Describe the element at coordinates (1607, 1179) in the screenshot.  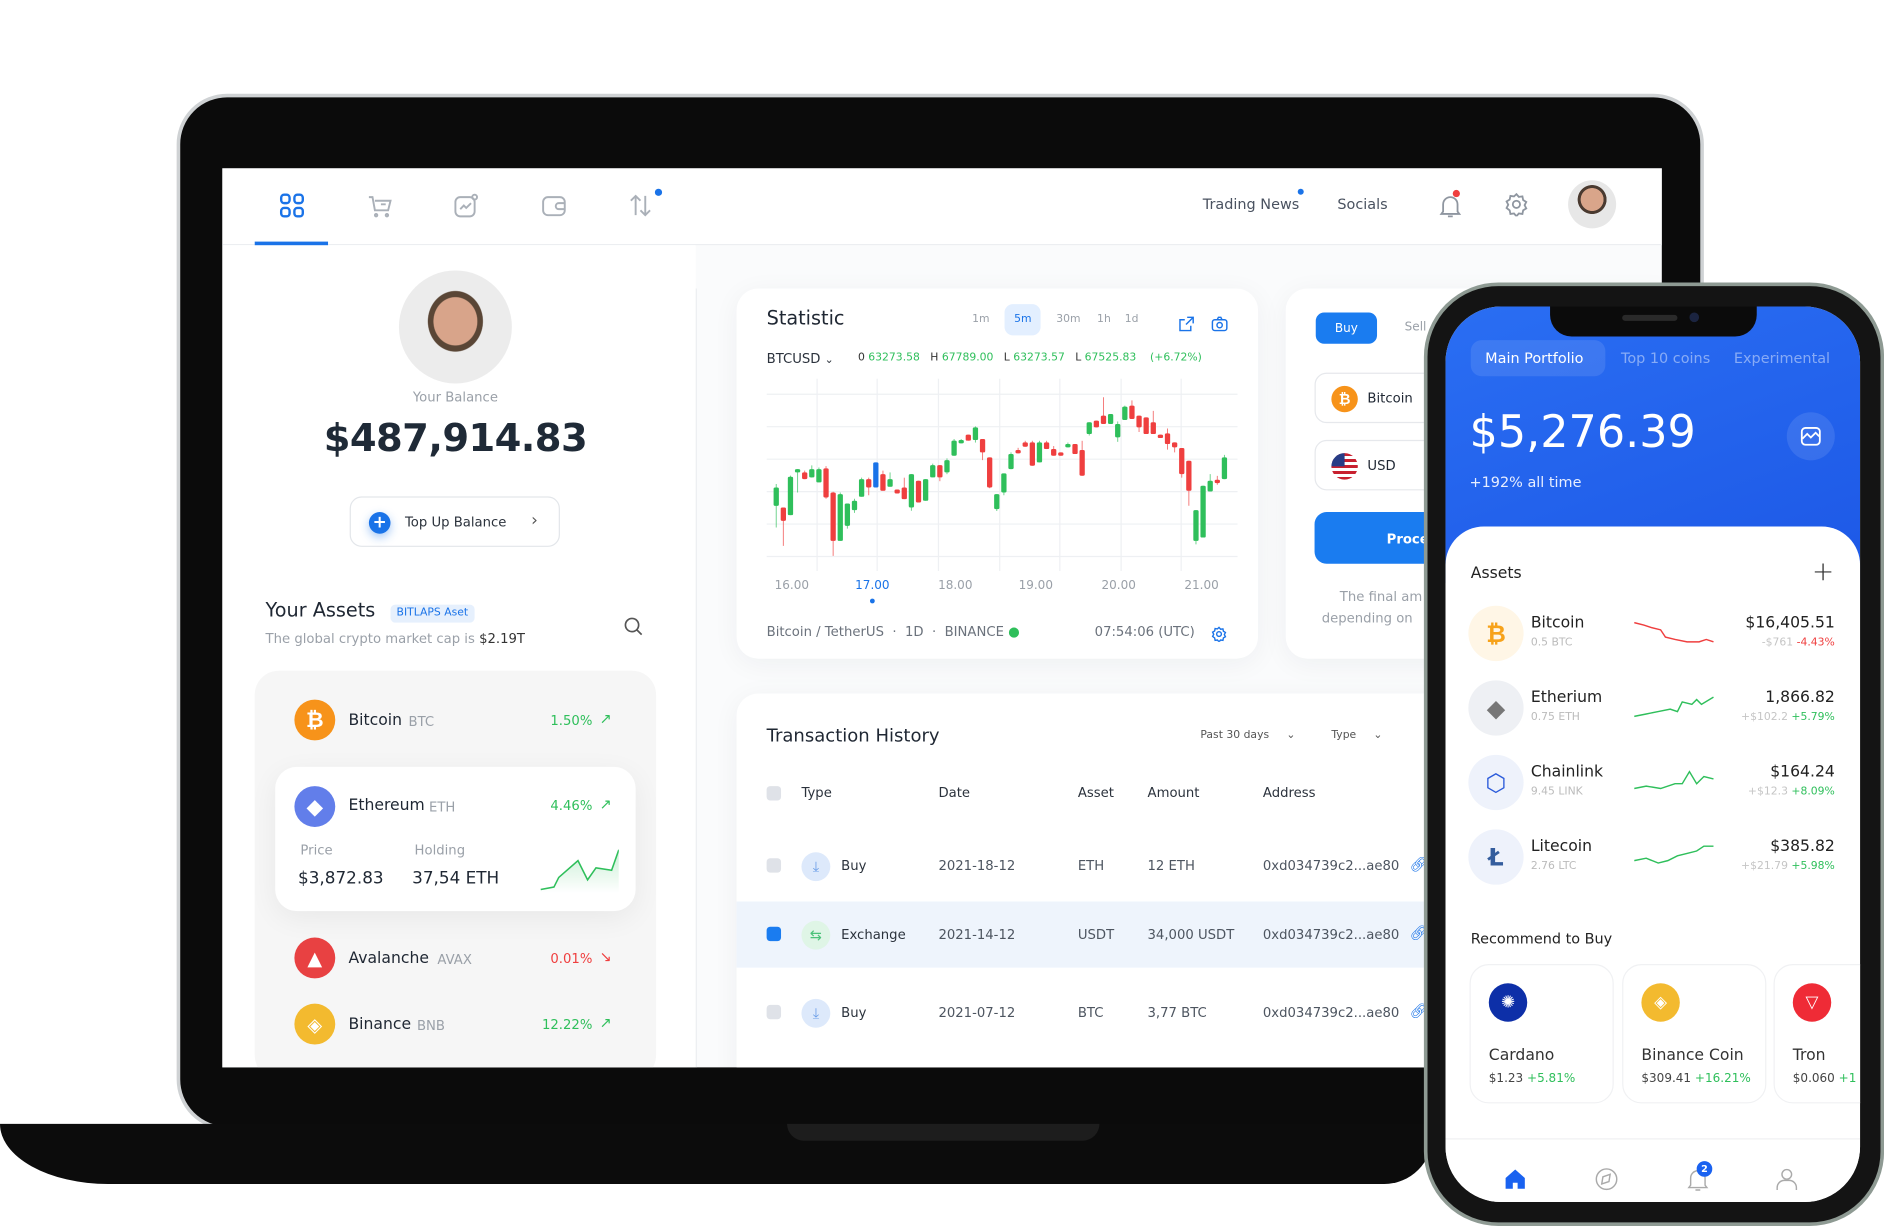
I see `compass-icon` at that location.